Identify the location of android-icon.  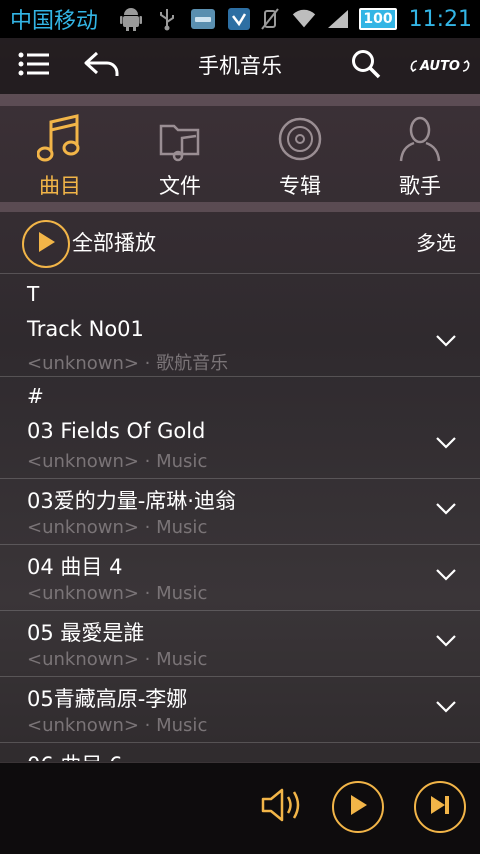
(131, 19).